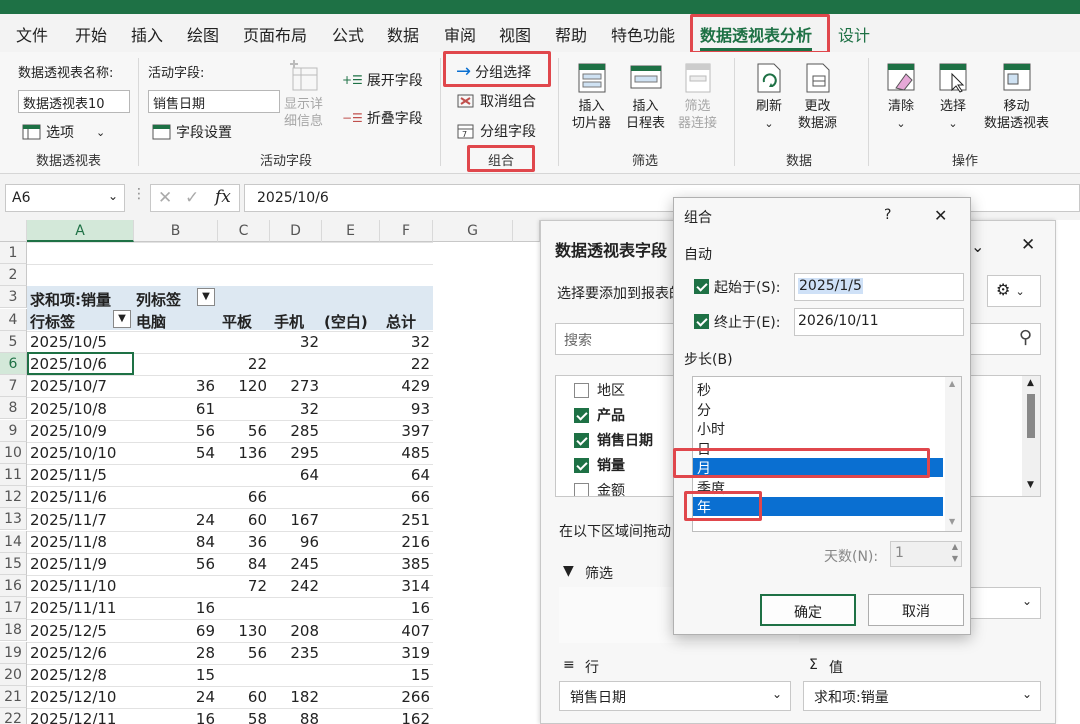  I want to click on tablet-value-cell: 58, so click(244, 716).